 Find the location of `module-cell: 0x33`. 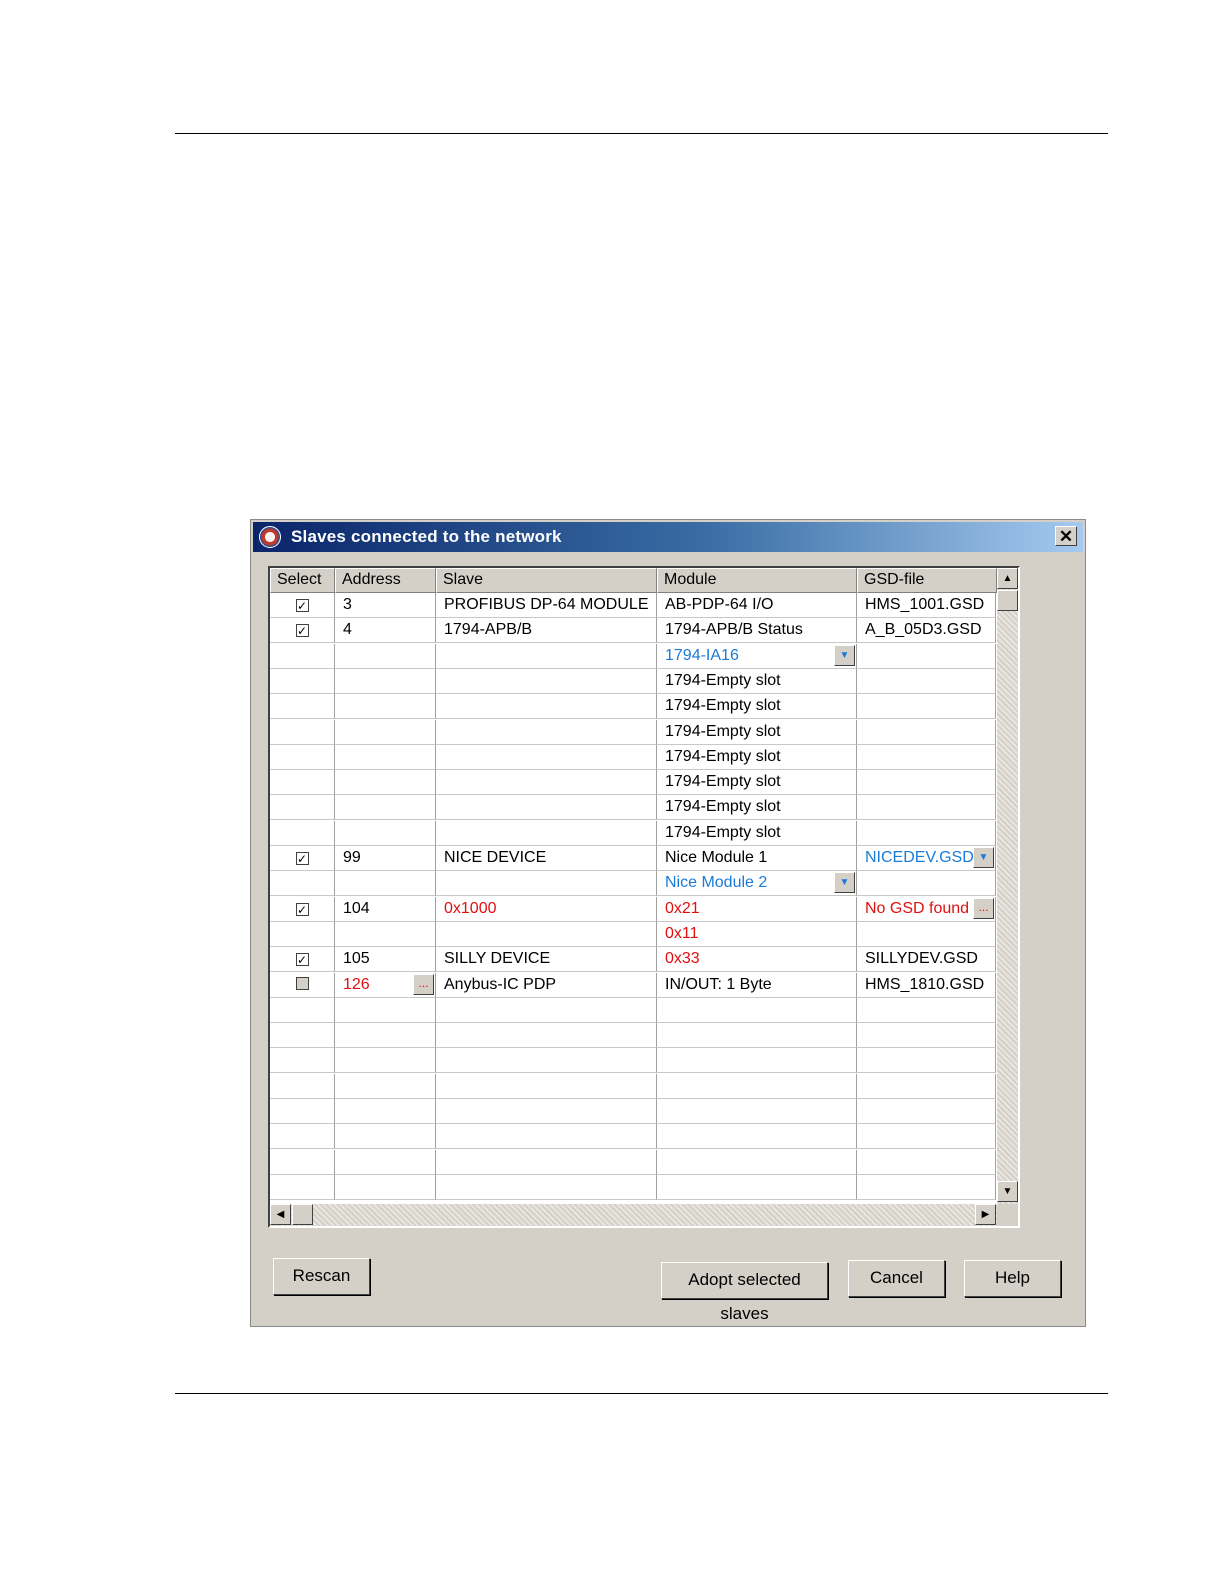

module-cell: 0x33 is located at coordinates (757, 960).